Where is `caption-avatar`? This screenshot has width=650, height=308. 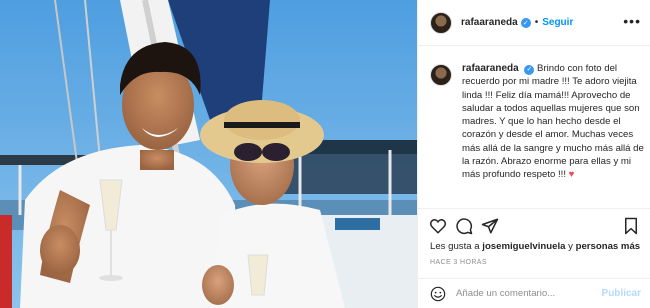
caption-avatar is located at coordinates (441, 75).